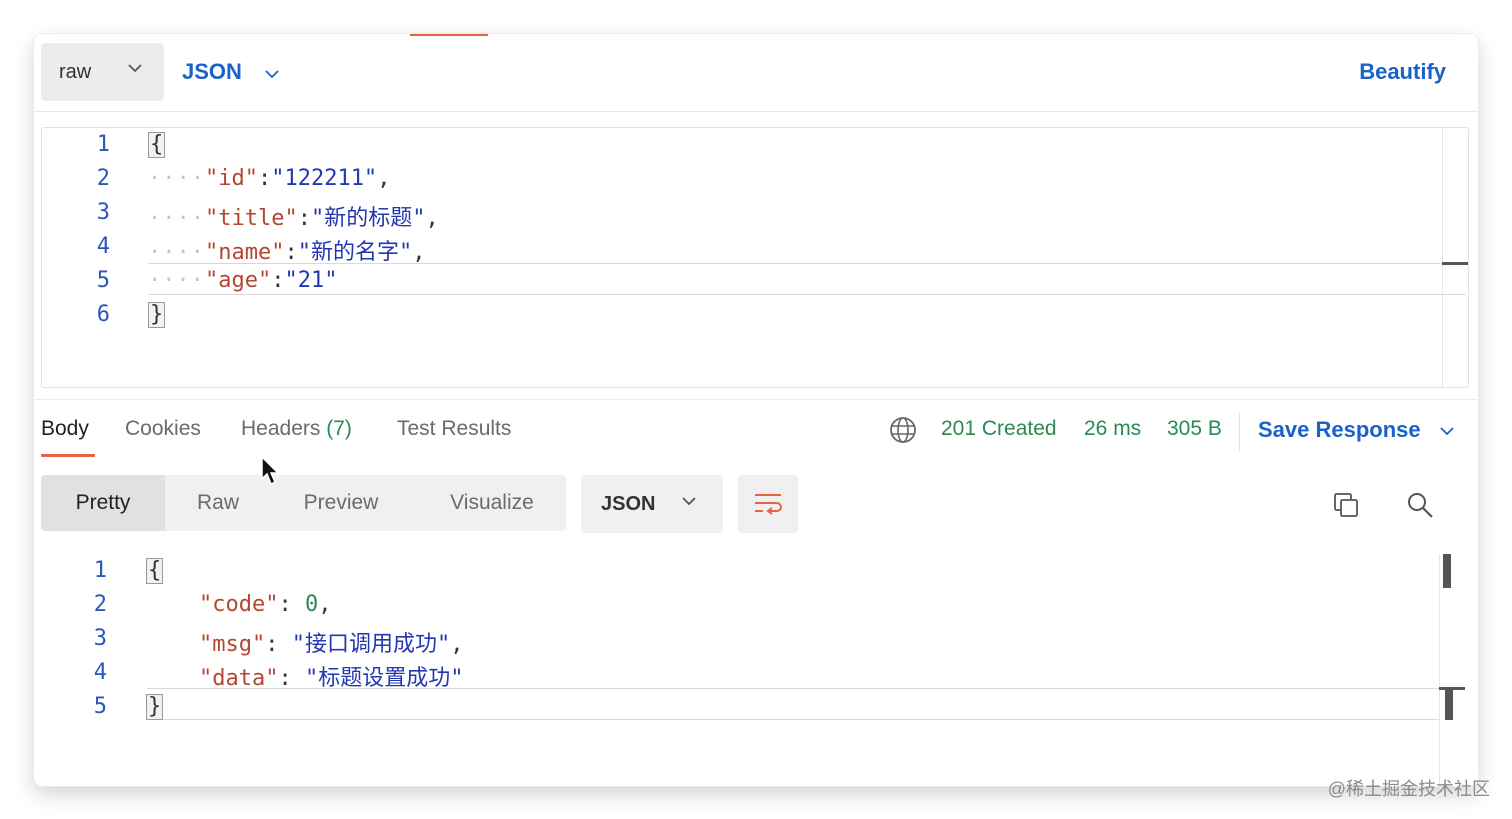 The width and height of the screenshot is (1512, 819). I want to click on response-view-switcher: Pretty Raw Preview Visualize, so click(303, 503).